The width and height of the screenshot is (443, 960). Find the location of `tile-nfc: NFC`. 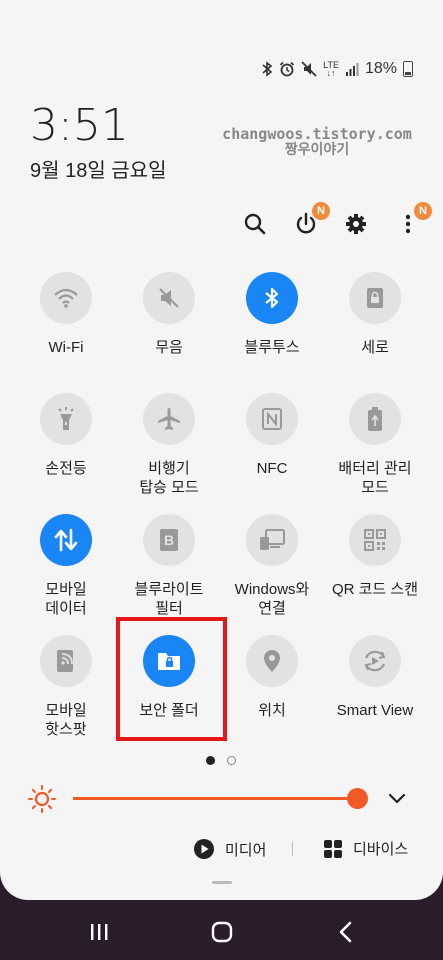

tile-nfc: NFC is located at coordinates (272, 435).